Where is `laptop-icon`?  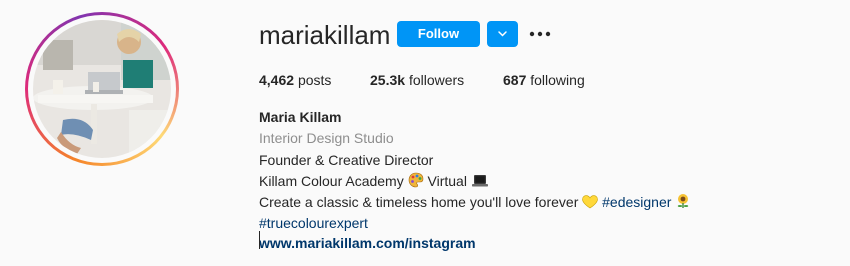 laptop-icon is located at coordinates (480, 183).